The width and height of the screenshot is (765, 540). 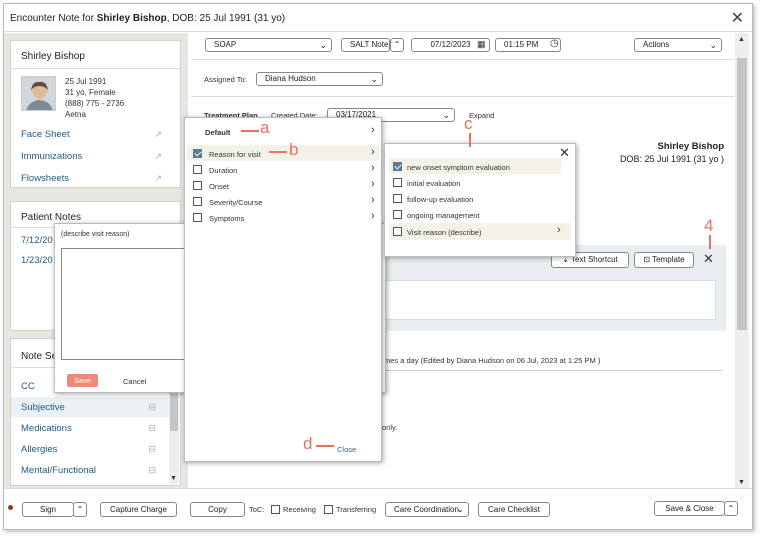 I want to click on severity-course-checkbox, so click(x=197, y=201).